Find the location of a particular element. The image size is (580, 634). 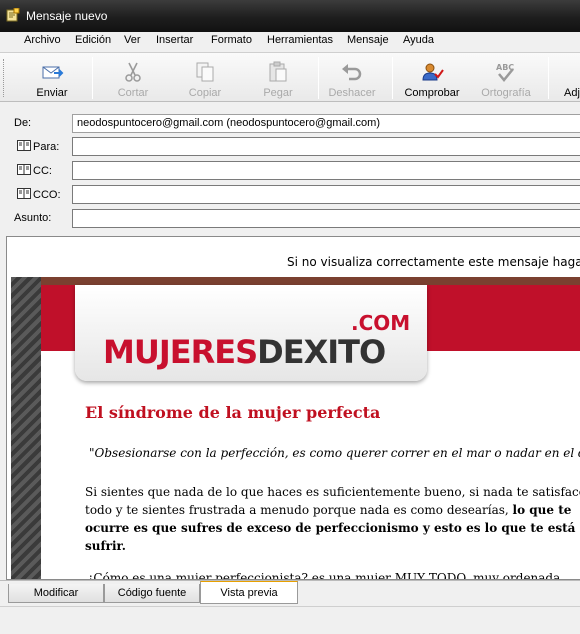

menu-formato: Formato is located at coordinates (231, 40).